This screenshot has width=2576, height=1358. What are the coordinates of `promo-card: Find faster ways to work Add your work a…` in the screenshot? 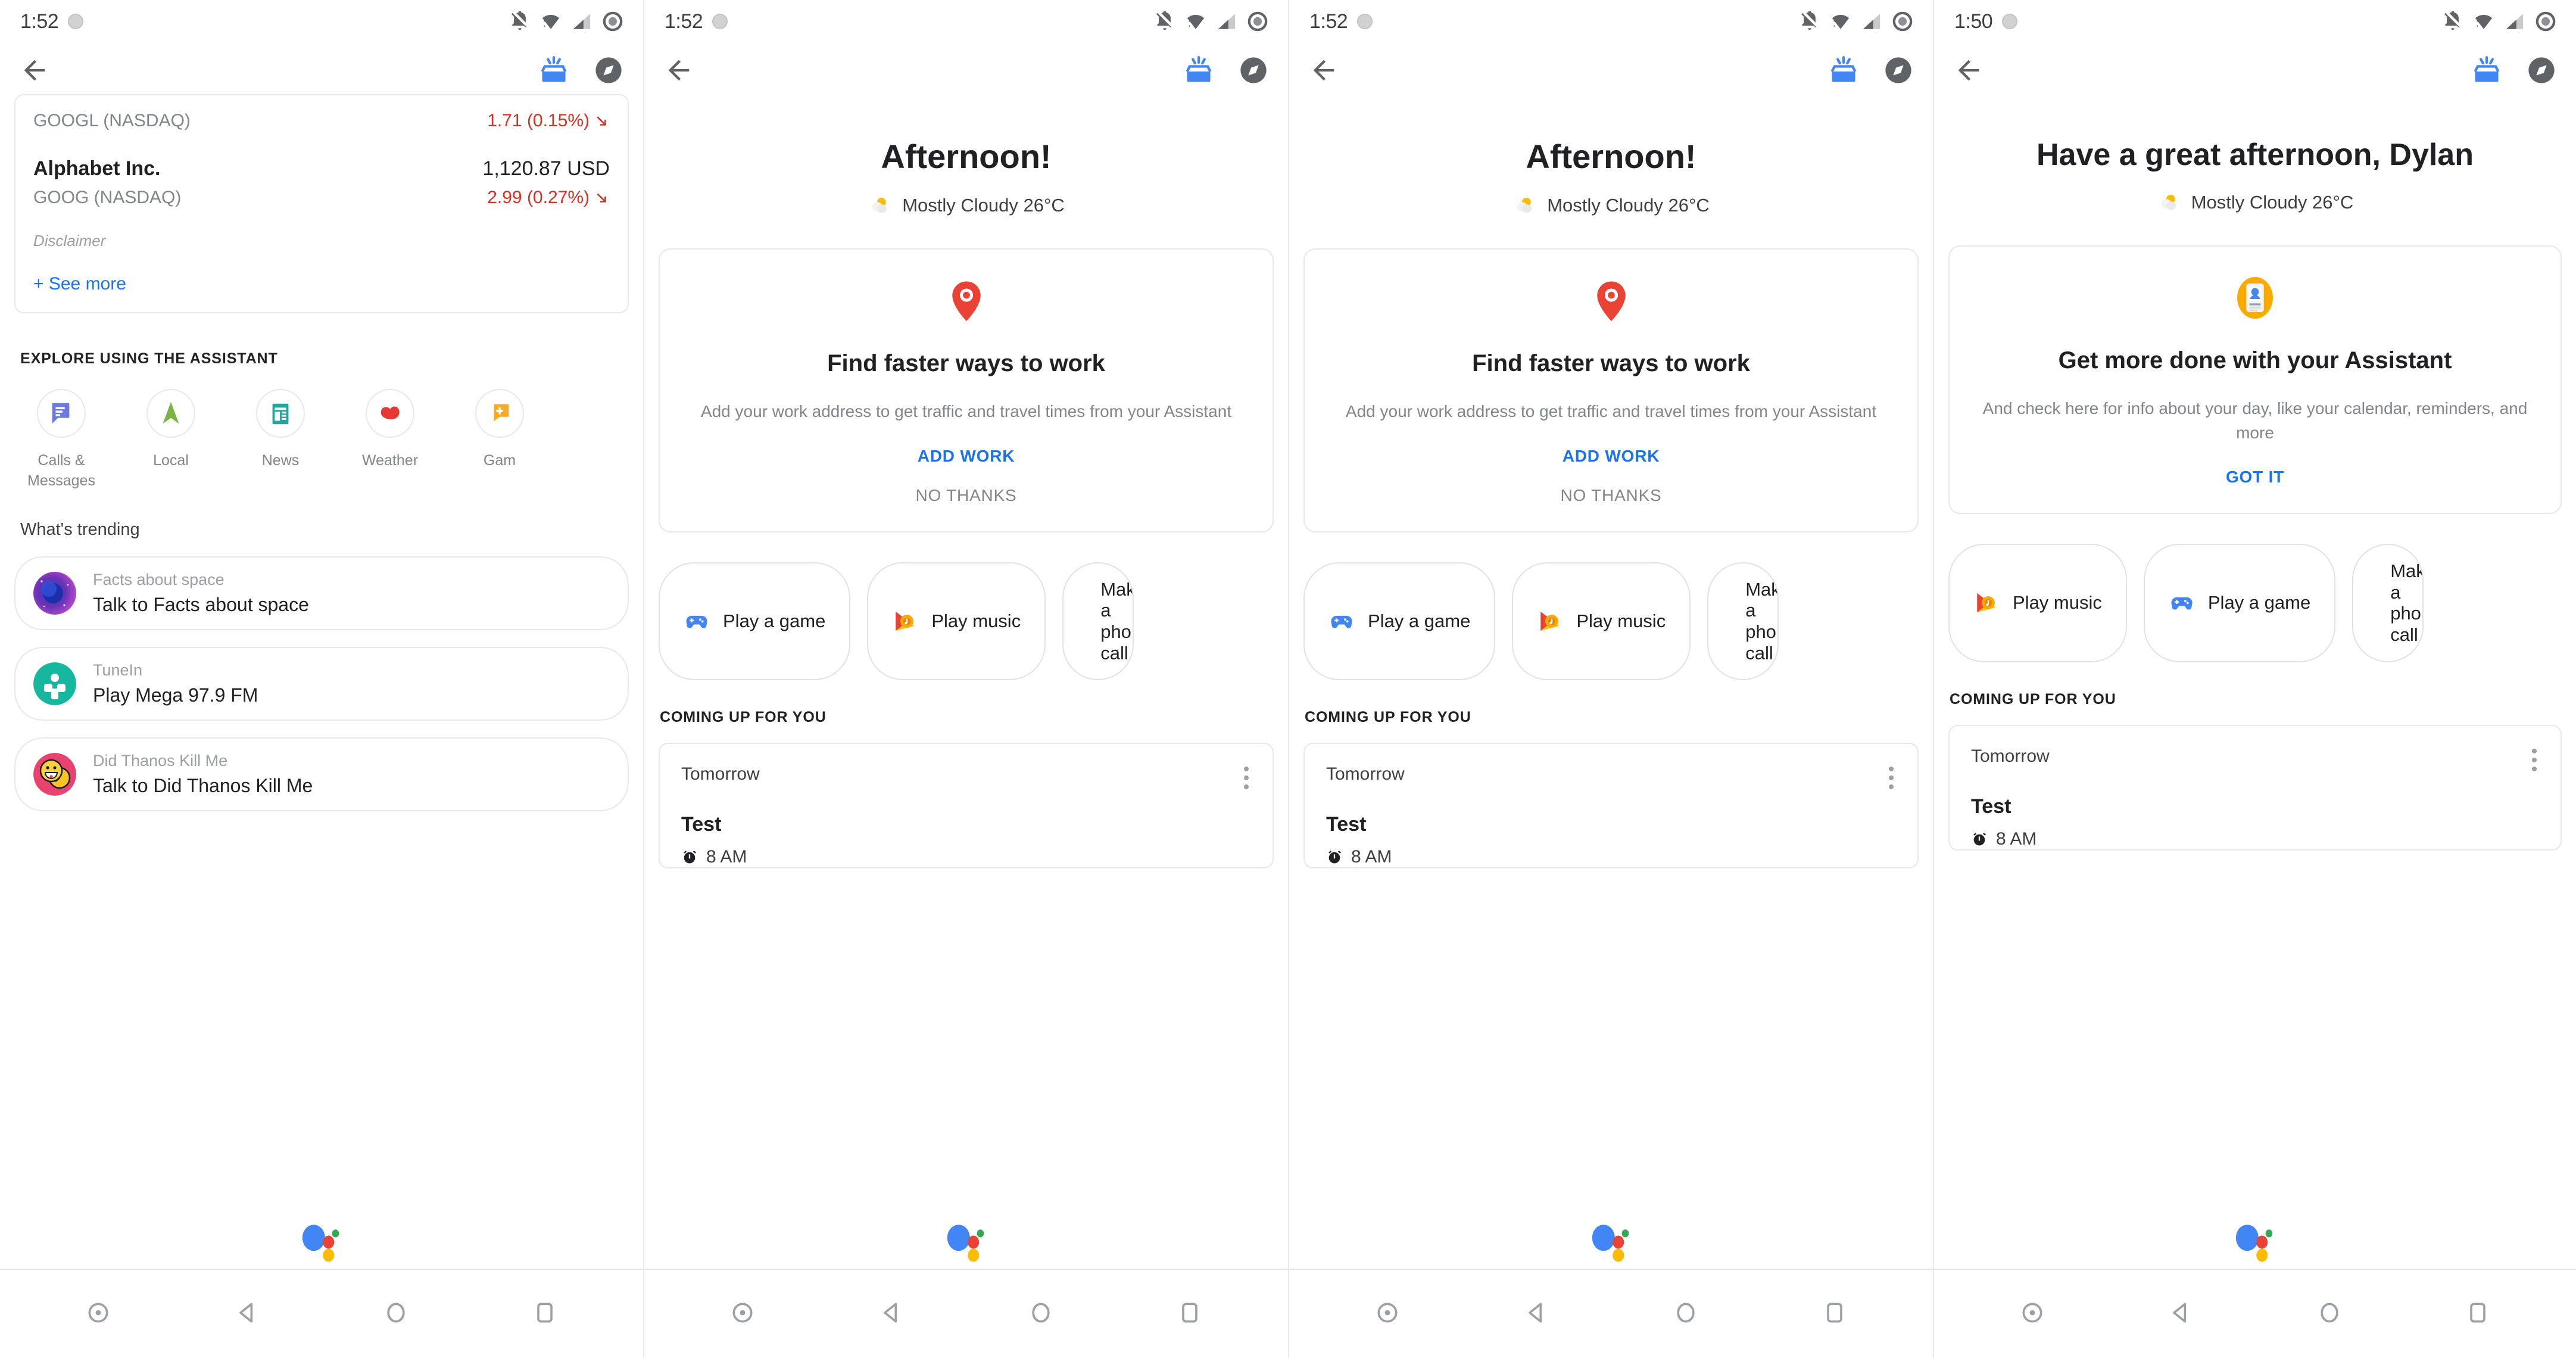 It's located at (967, 390).